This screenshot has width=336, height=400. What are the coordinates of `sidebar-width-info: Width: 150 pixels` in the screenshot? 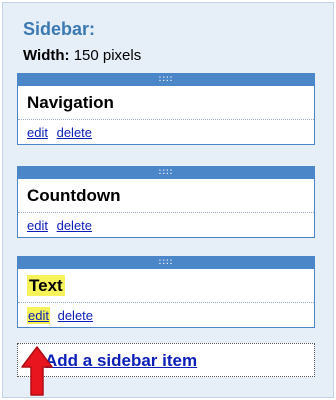 It's located at (82, 55).